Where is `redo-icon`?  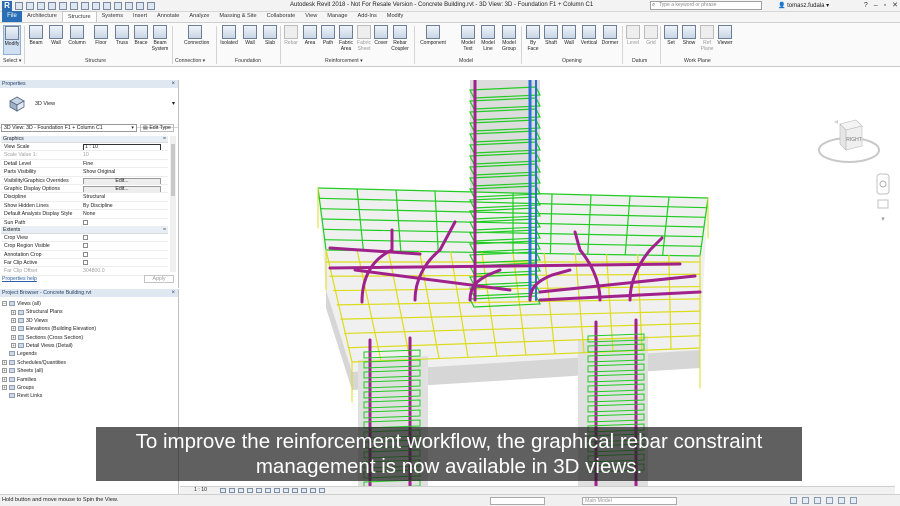 redo-icon is located at coordinates (63, 6).